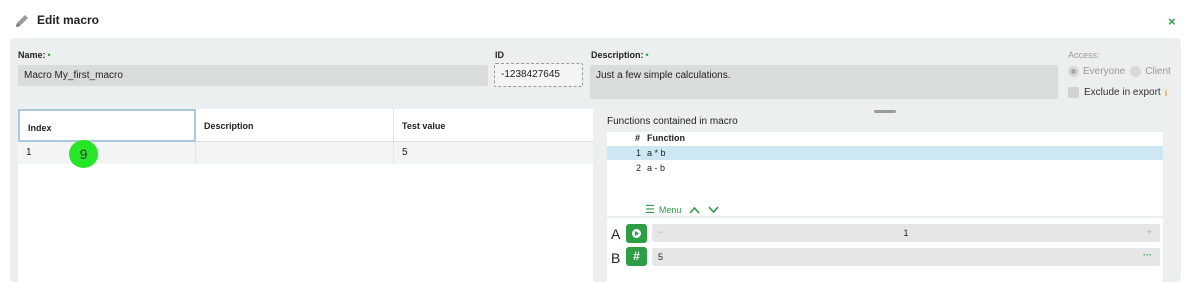  I want to click on functions-header: Functions contained in macro, so click(672, 121).